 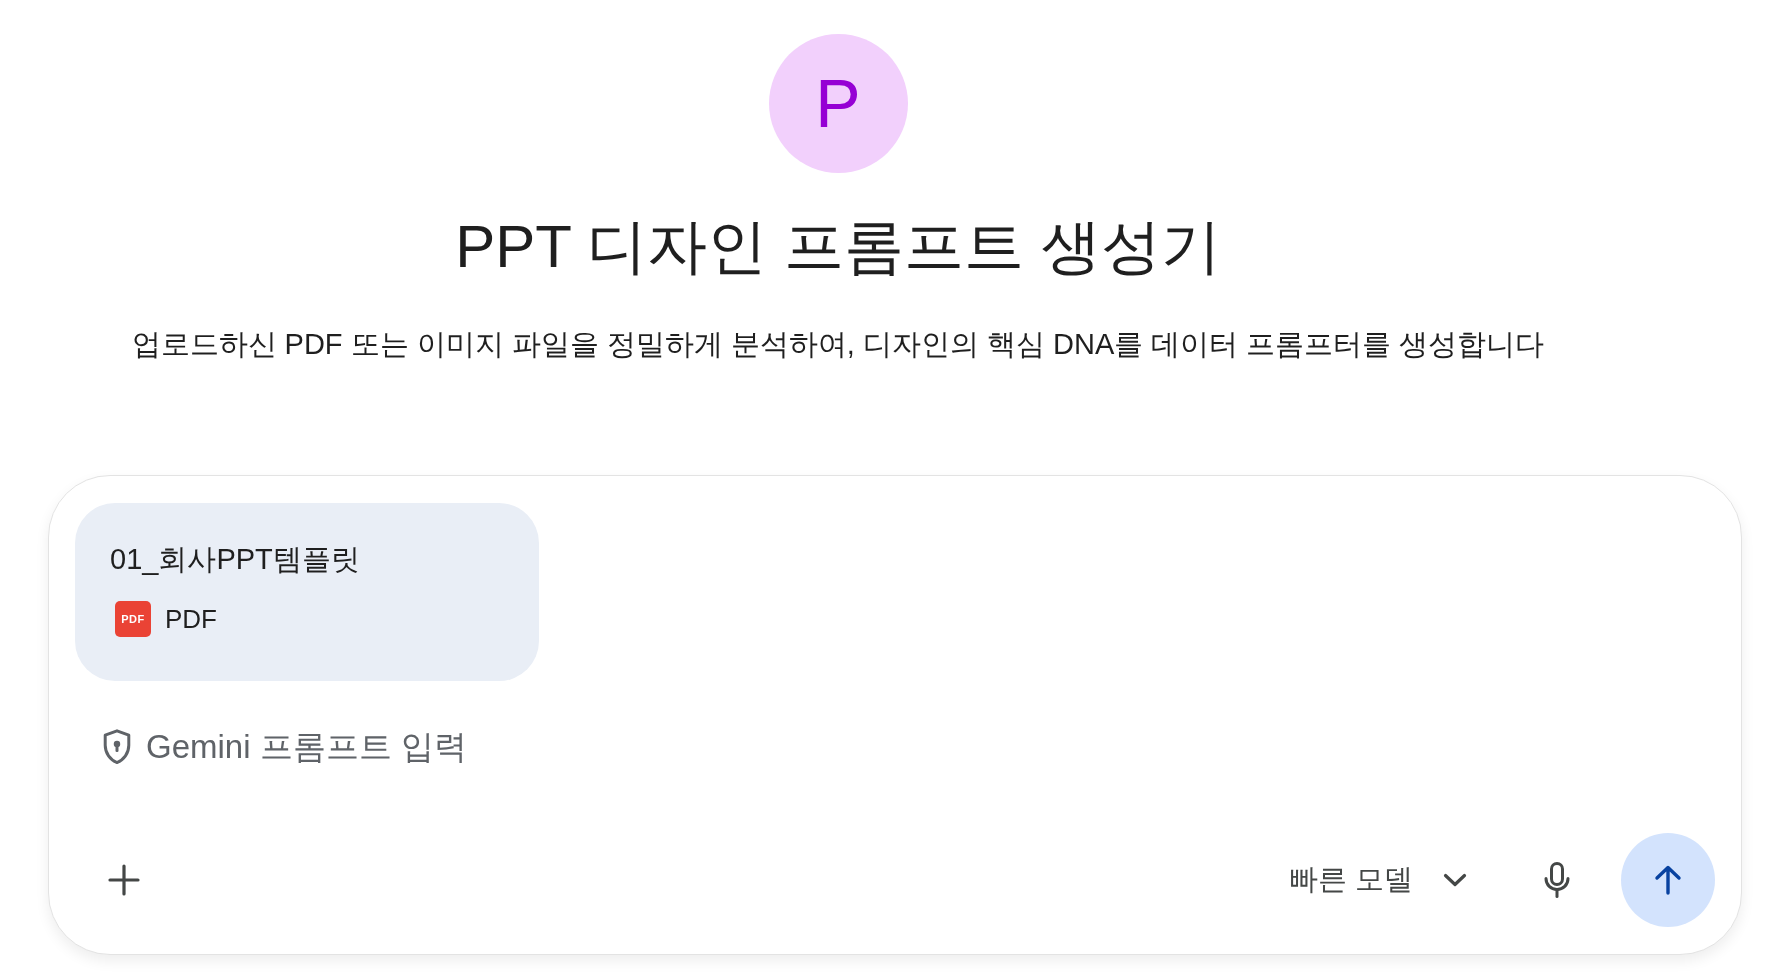 What do you see at coordinates (191, 619) in the screenshot?
I see `file-type-label: PDF` at bounding box center [191, 619].